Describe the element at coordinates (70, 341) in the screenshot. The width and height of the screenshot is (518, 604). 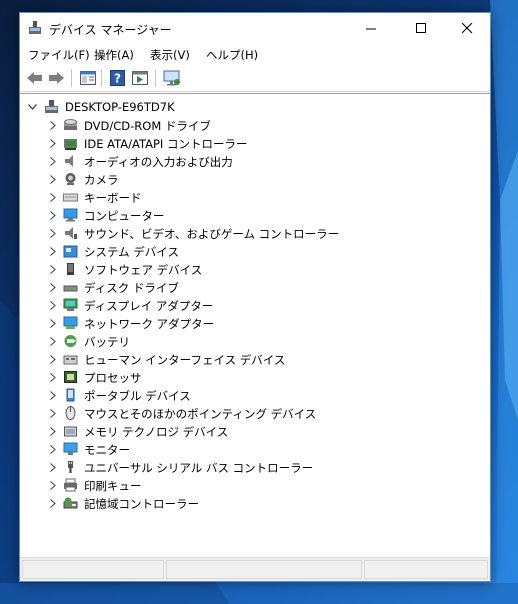
I see `battery-icon` at that location.